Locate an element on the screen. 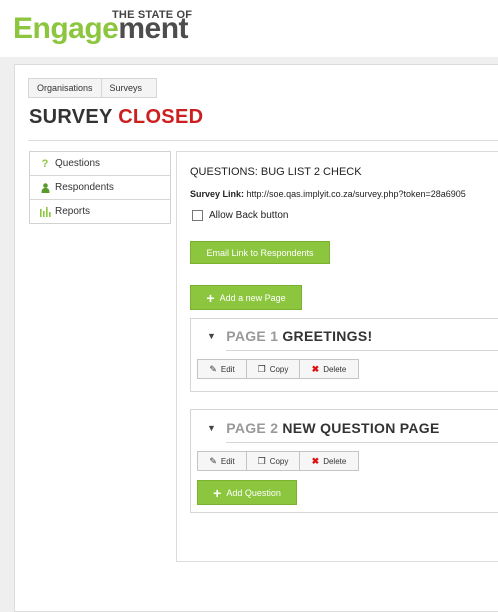  questions-heading: QUESTIONS: BUG LIST 2 CHECK is located at coordinates (276, 172).